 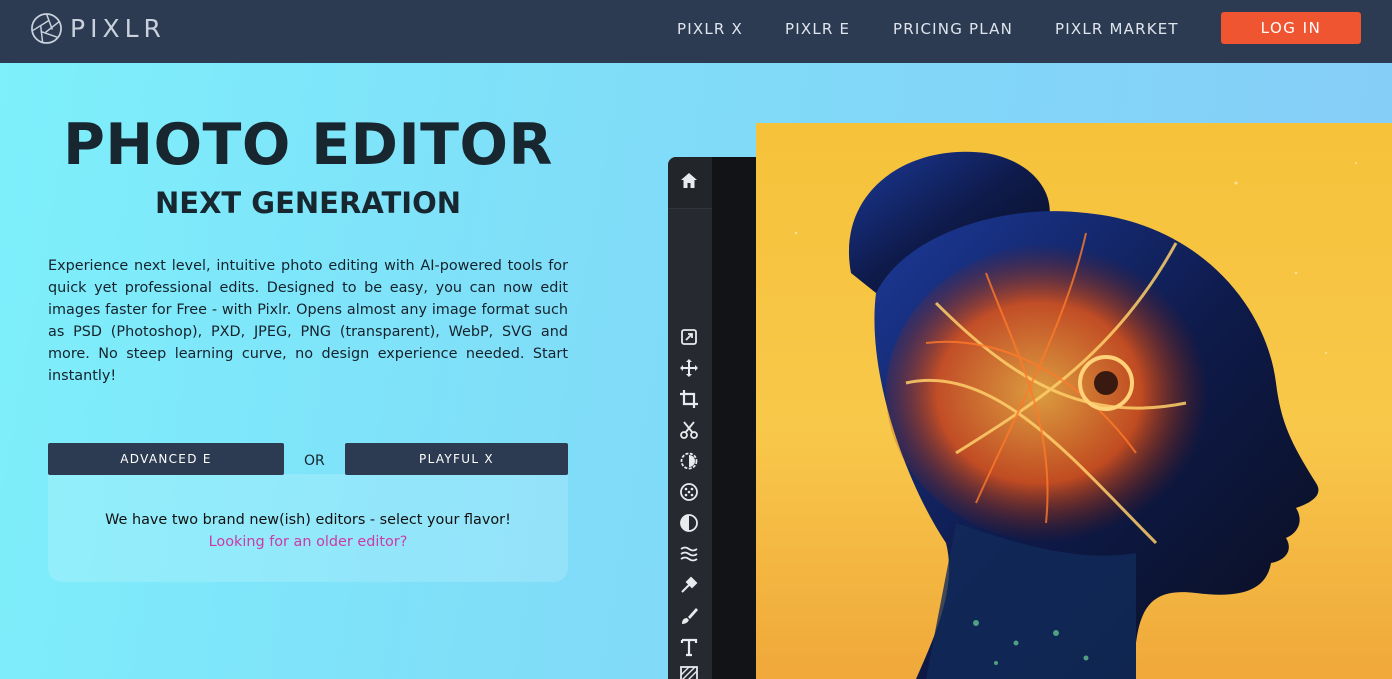 What do you see at coordinates (689, 181) in the screenshot?
I see `home-icon` at bounding box center [689, 181].